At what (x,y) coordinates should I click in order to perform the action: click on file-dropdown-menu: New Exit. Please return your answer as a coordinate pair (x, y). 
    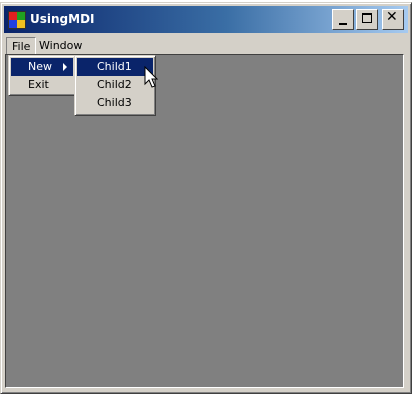
    Looking at the image, I should click on (42, 75).